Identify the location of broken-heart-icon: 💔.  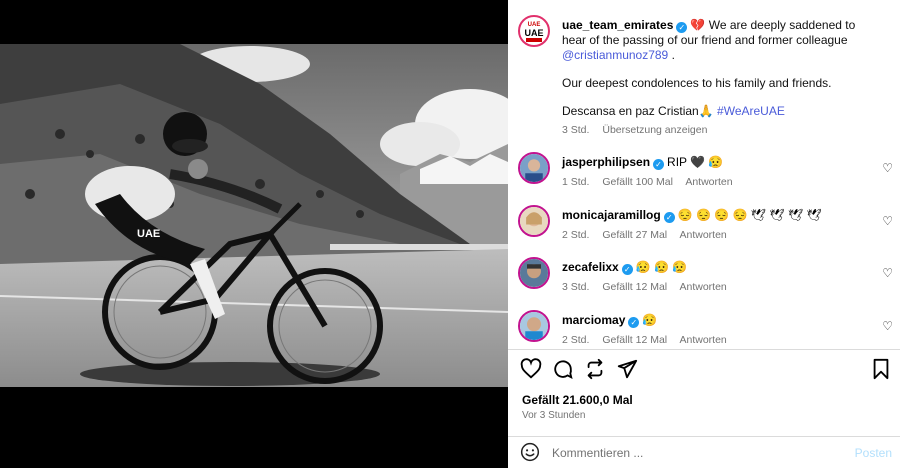
(698, 25).